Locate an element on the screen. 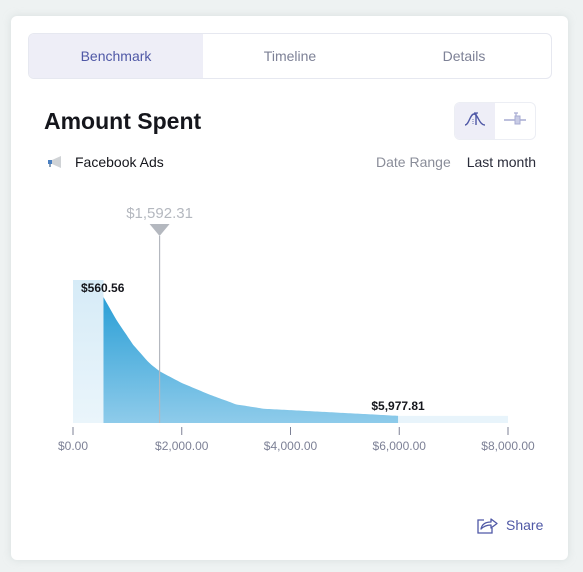 The image size is (583, 572). share-icon is located at coordinates (487, 525).